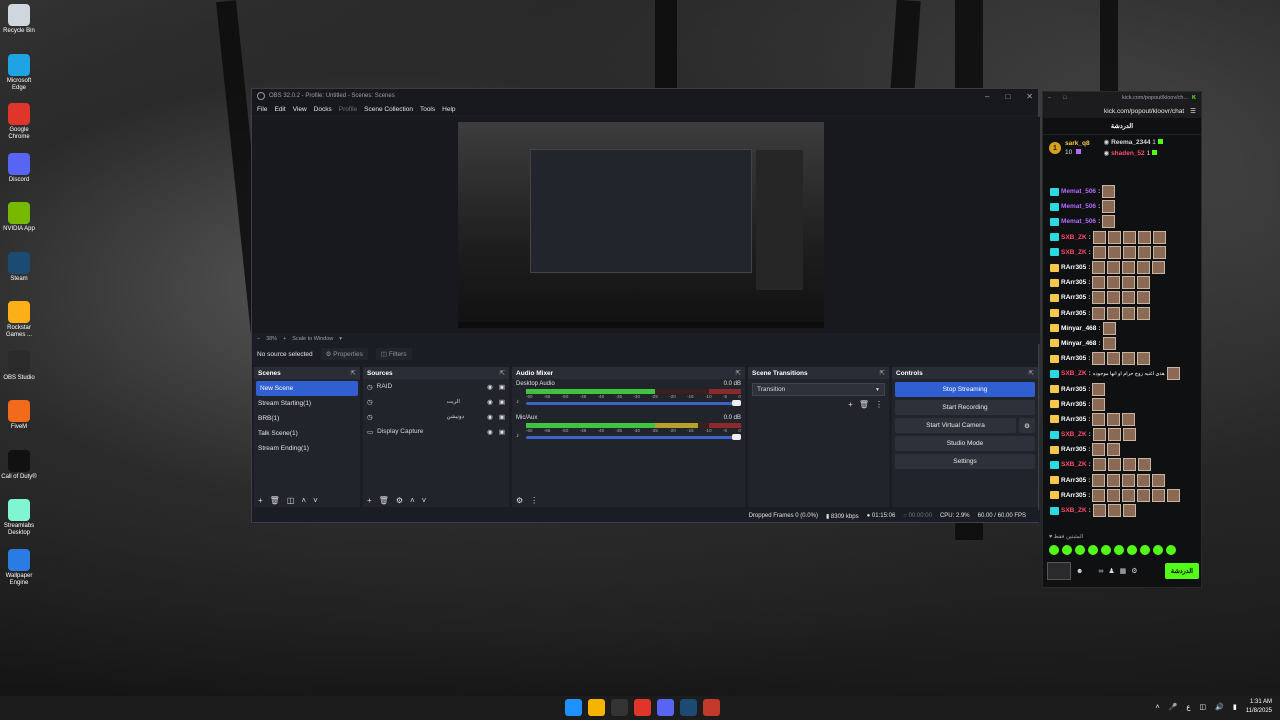 Image resolution: width=1280 pixels, height=720 pixels. I want to click on zoom-in-icon: +, so click(284, 339).